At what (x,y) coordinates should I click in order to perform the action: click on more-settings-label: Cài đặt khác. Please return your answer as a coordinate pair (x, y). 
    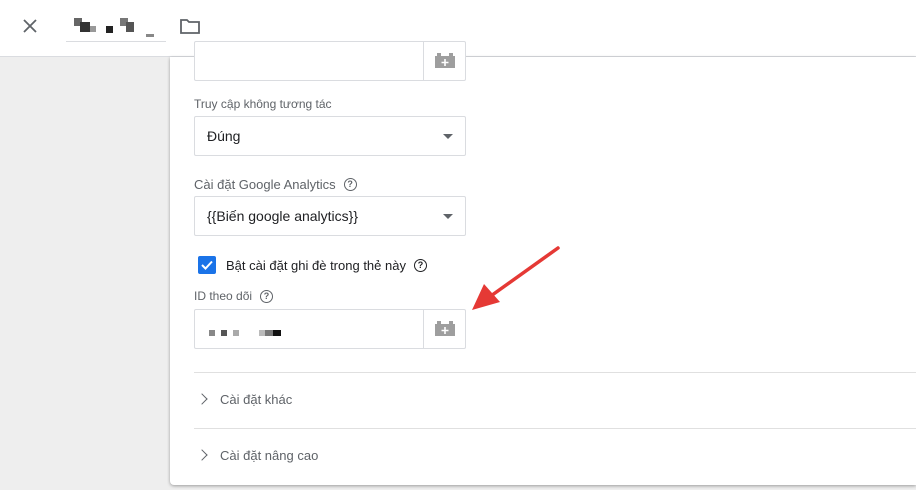
    Looking at the image, I should click on (256, 399).